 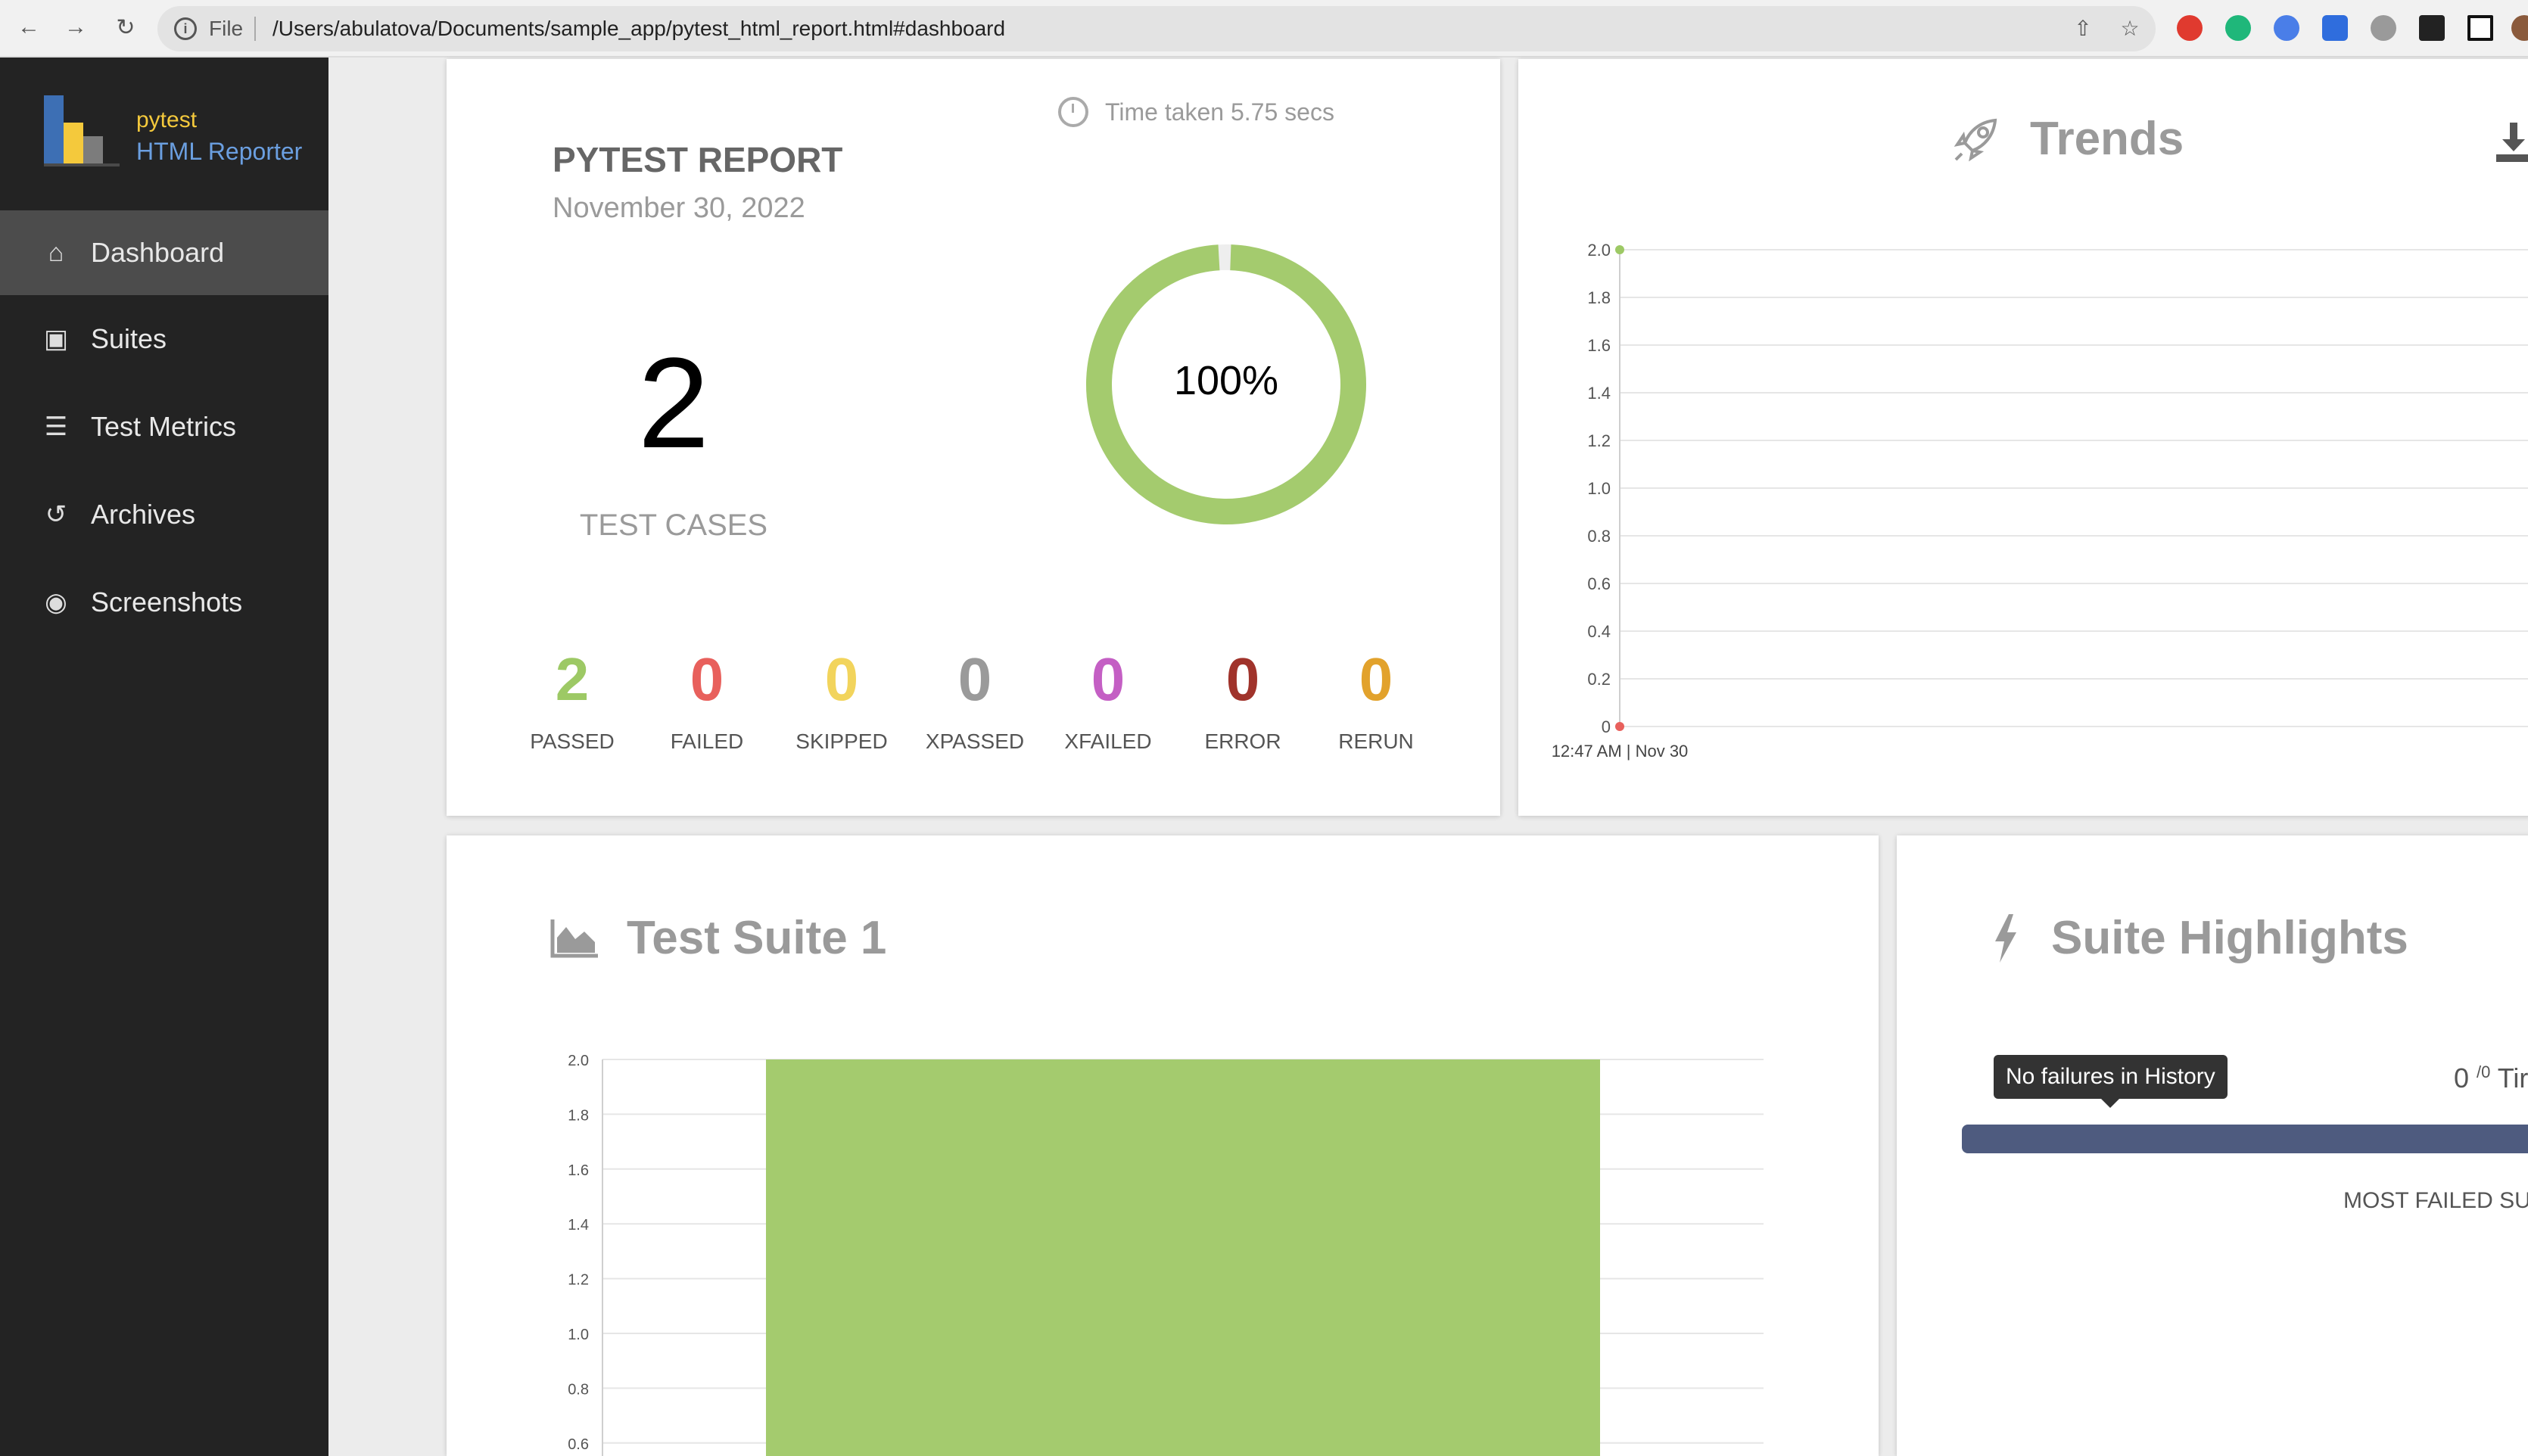 I want to click on y-tick-label: 1.8, so click(x=578, y=1115).